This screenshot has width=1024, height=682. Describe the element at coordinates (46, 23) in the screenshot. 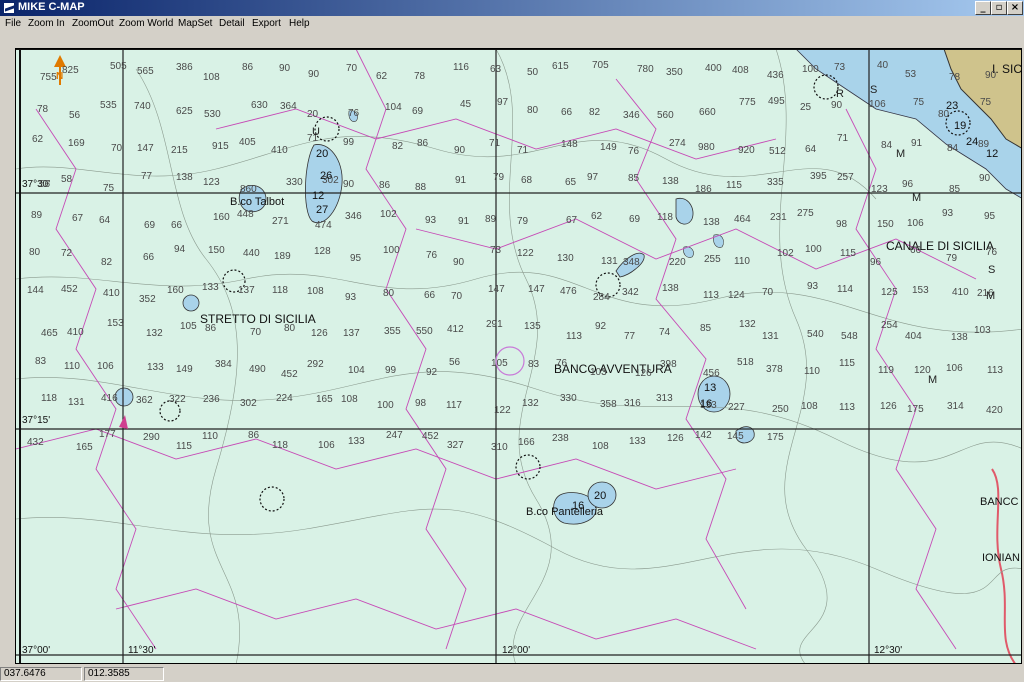

I see `menu-zoom-in: Zoom In` at that location.